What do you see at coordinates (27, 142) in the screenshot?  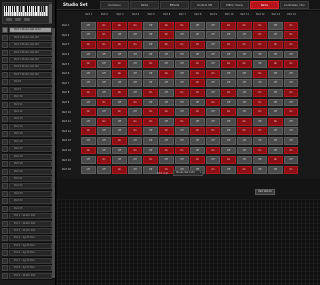 I see `sidebar-part-item: Part 16` at bounding box center [27, 142].